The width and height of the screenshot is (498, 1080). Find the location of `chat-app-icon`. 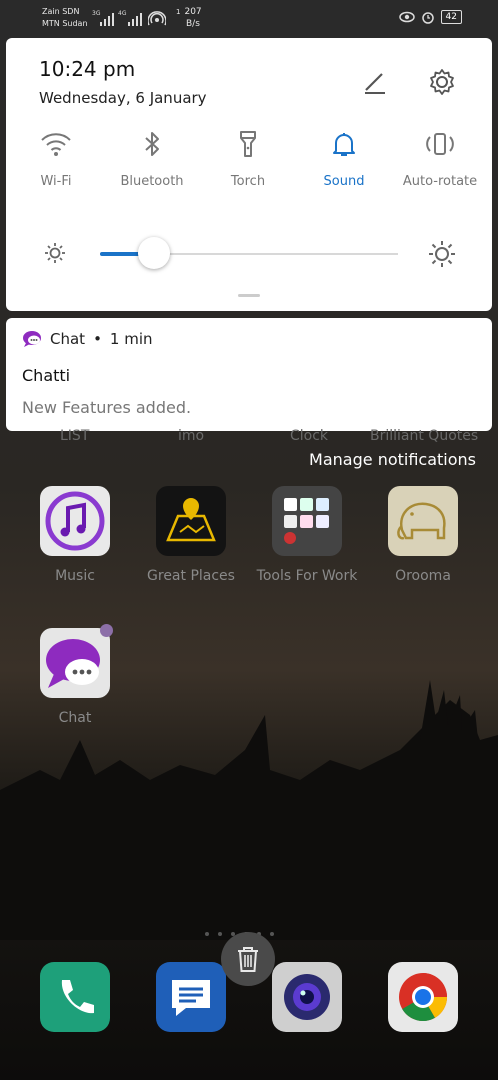

chat-app-icon is located at coordinates (32, 339).